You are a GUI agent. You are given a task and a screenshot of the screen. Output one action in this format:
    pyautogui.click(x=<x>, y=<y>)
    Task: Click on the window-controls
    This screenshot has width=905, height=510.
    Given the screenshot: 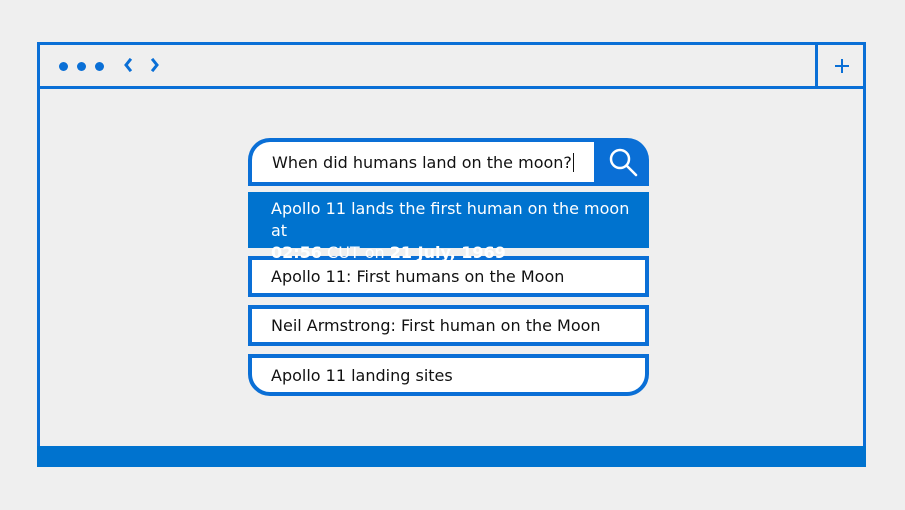 What is the action you would take?
    pyautogui.click(x=81, y=66)
    